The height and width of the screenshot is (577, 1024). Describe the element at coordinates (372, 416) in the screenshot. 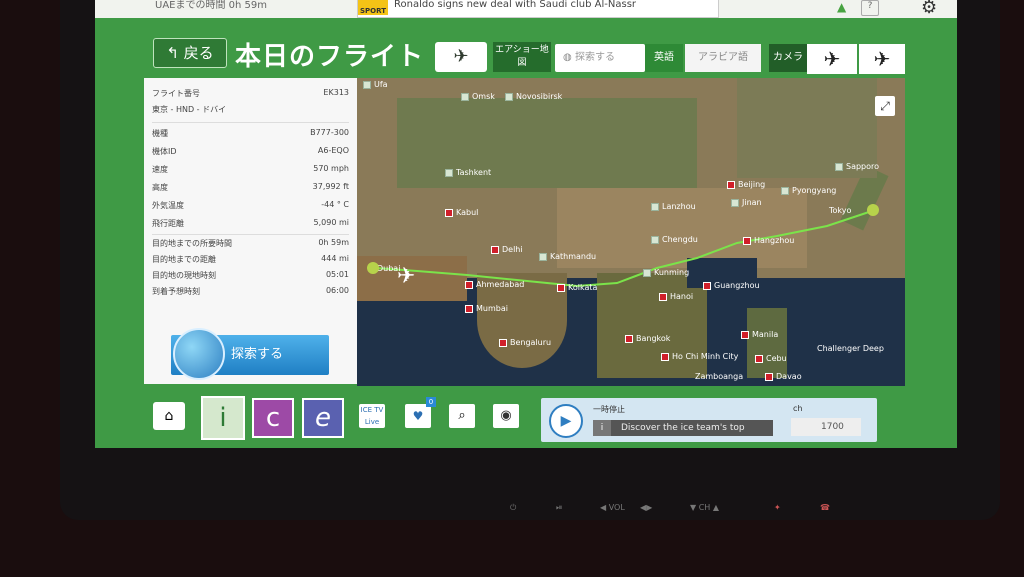

I see `ice-tv-button: ICE TV Live` at that location.